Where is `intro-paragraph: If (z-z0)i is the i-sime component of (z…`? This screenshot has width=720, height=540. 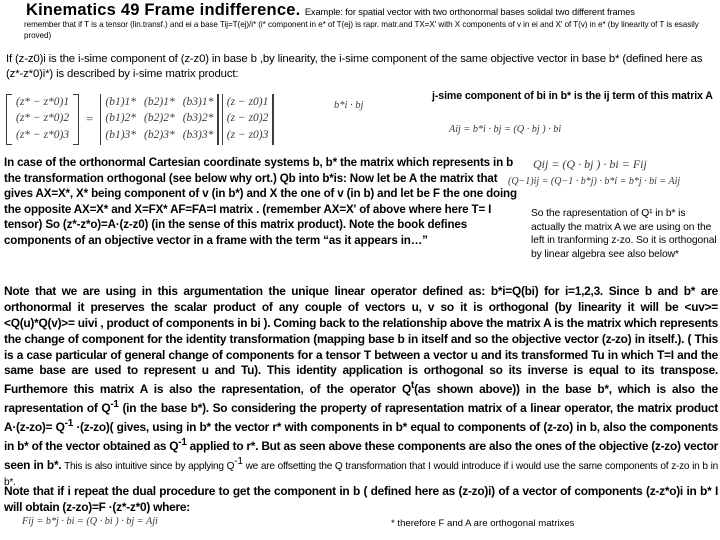
intro-paragraph: If (z-z0)i is the i-sime component of (z… is located at coordinates (354, 66).